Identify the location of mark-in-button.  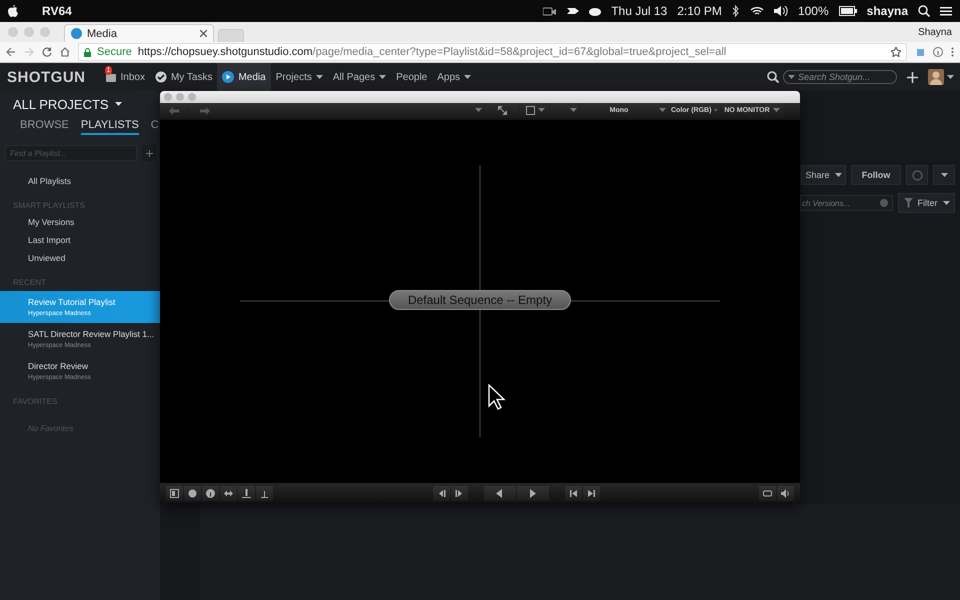
(246, 493).